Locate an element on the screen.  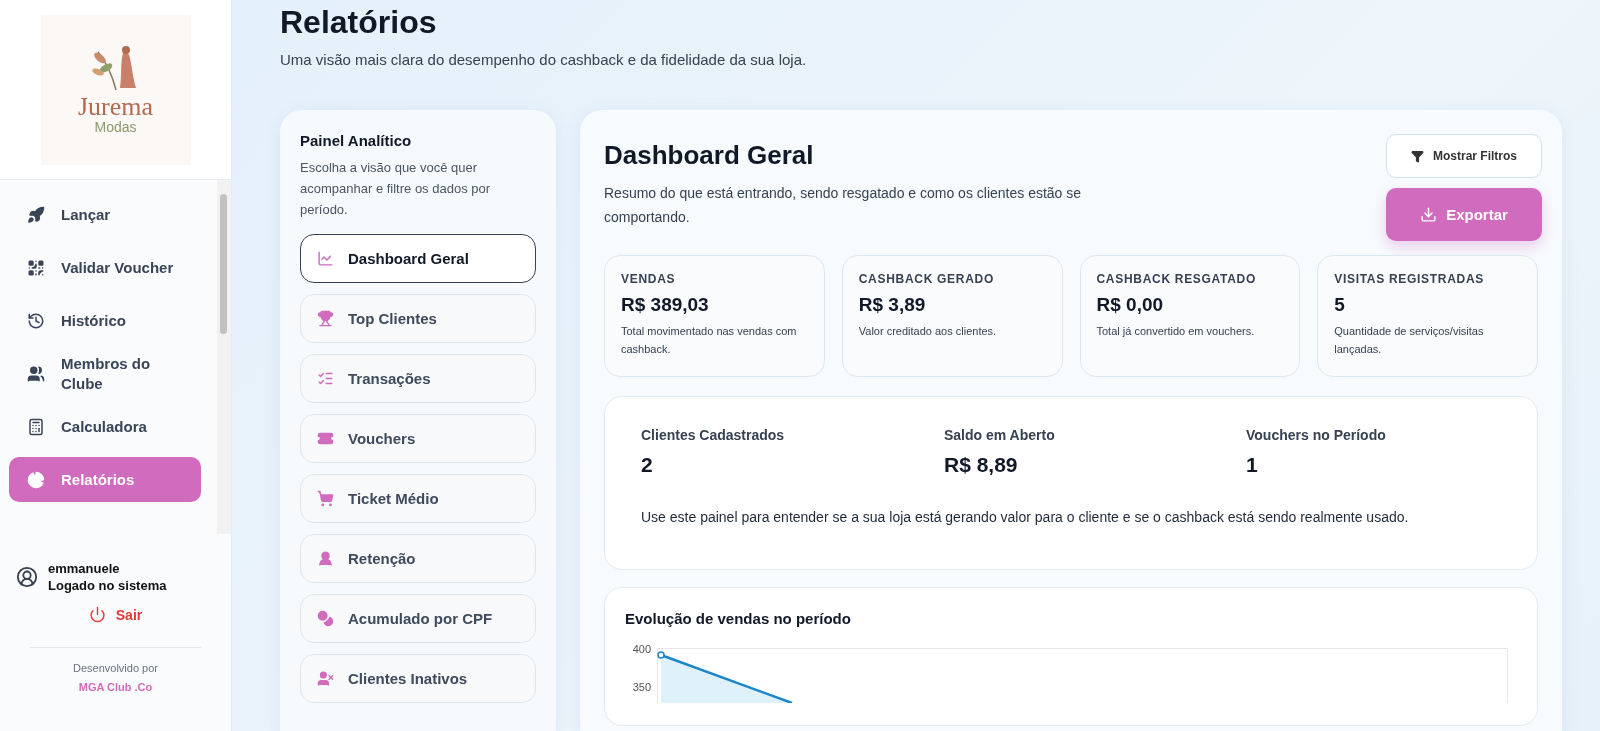
logo-tagline: Modas is located at coordinates (115, 127).